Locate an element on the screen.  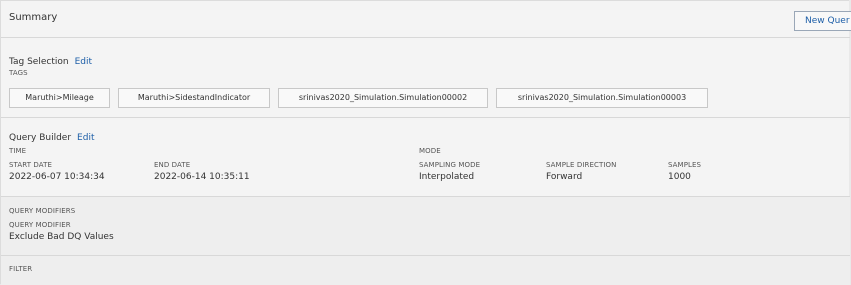
tags-label: TAGS is located at coordinates (18, 73).